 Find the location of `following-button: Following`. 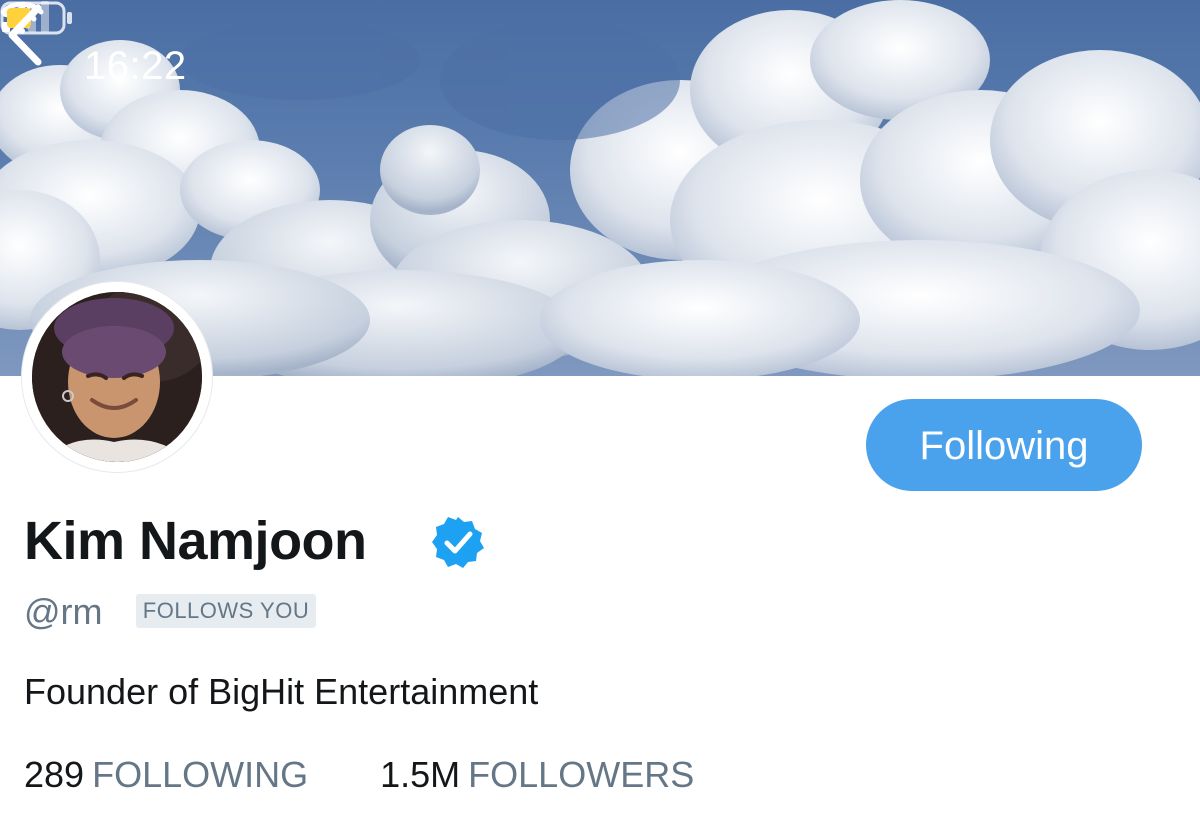

following-button: Following is located at coordinates (1004, 445).